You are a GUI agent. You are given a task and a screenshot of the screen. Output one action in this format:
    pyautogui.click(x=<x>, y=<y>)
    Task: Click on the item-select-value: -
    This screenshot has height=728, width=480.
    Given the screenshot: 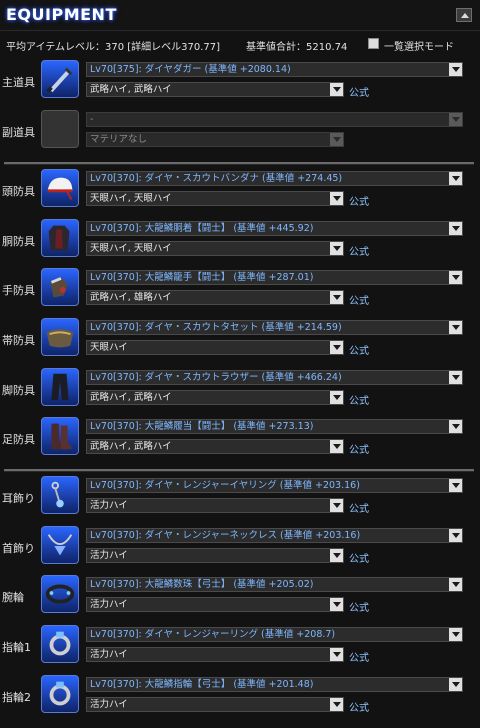 What is the action you would take?
    pyautogui.click(x=276, y=119)
    